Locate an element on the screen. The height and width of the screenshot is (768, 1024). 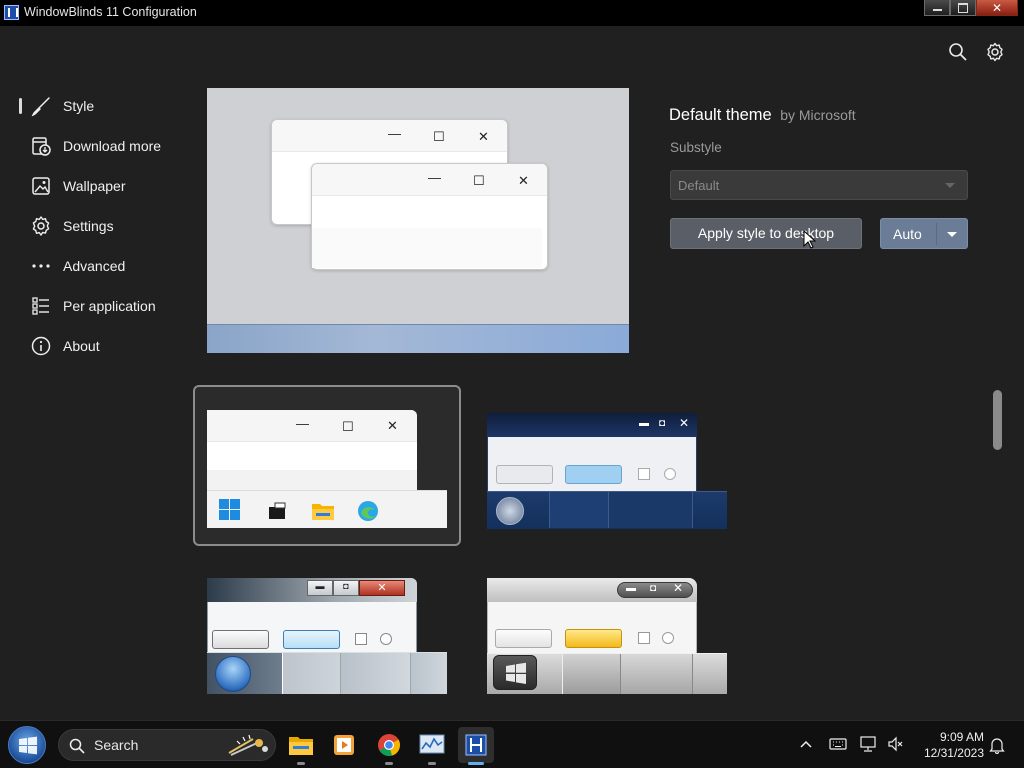
network-icon is located at coordinates (869, 744).